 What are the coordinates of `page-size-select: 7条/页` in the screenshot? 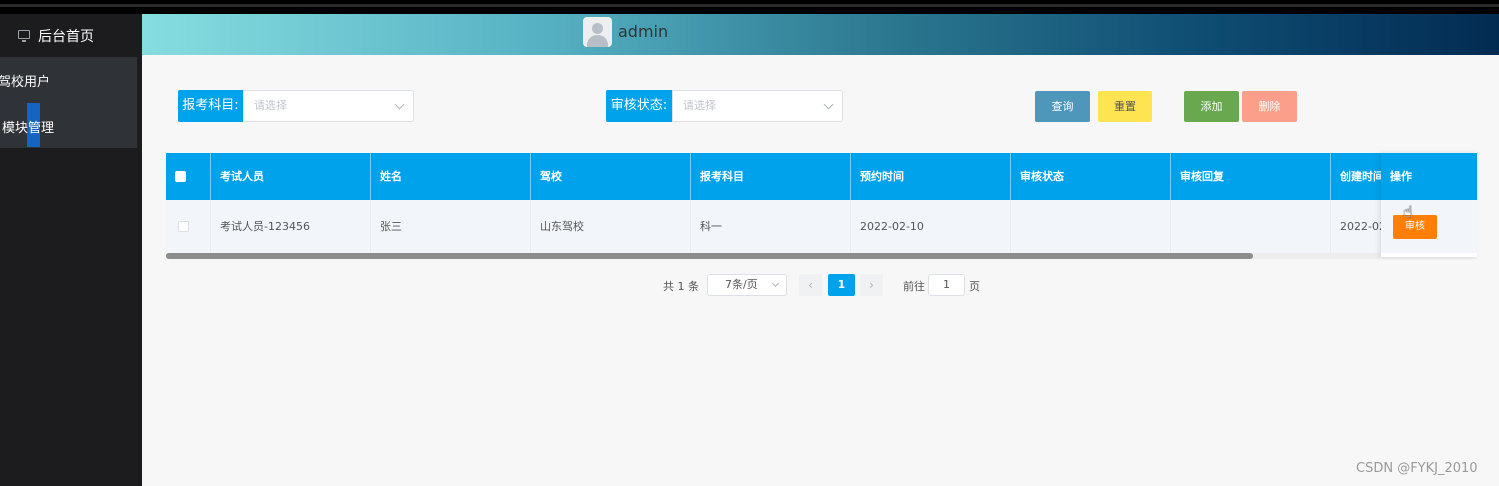 It's located at (747, 285).